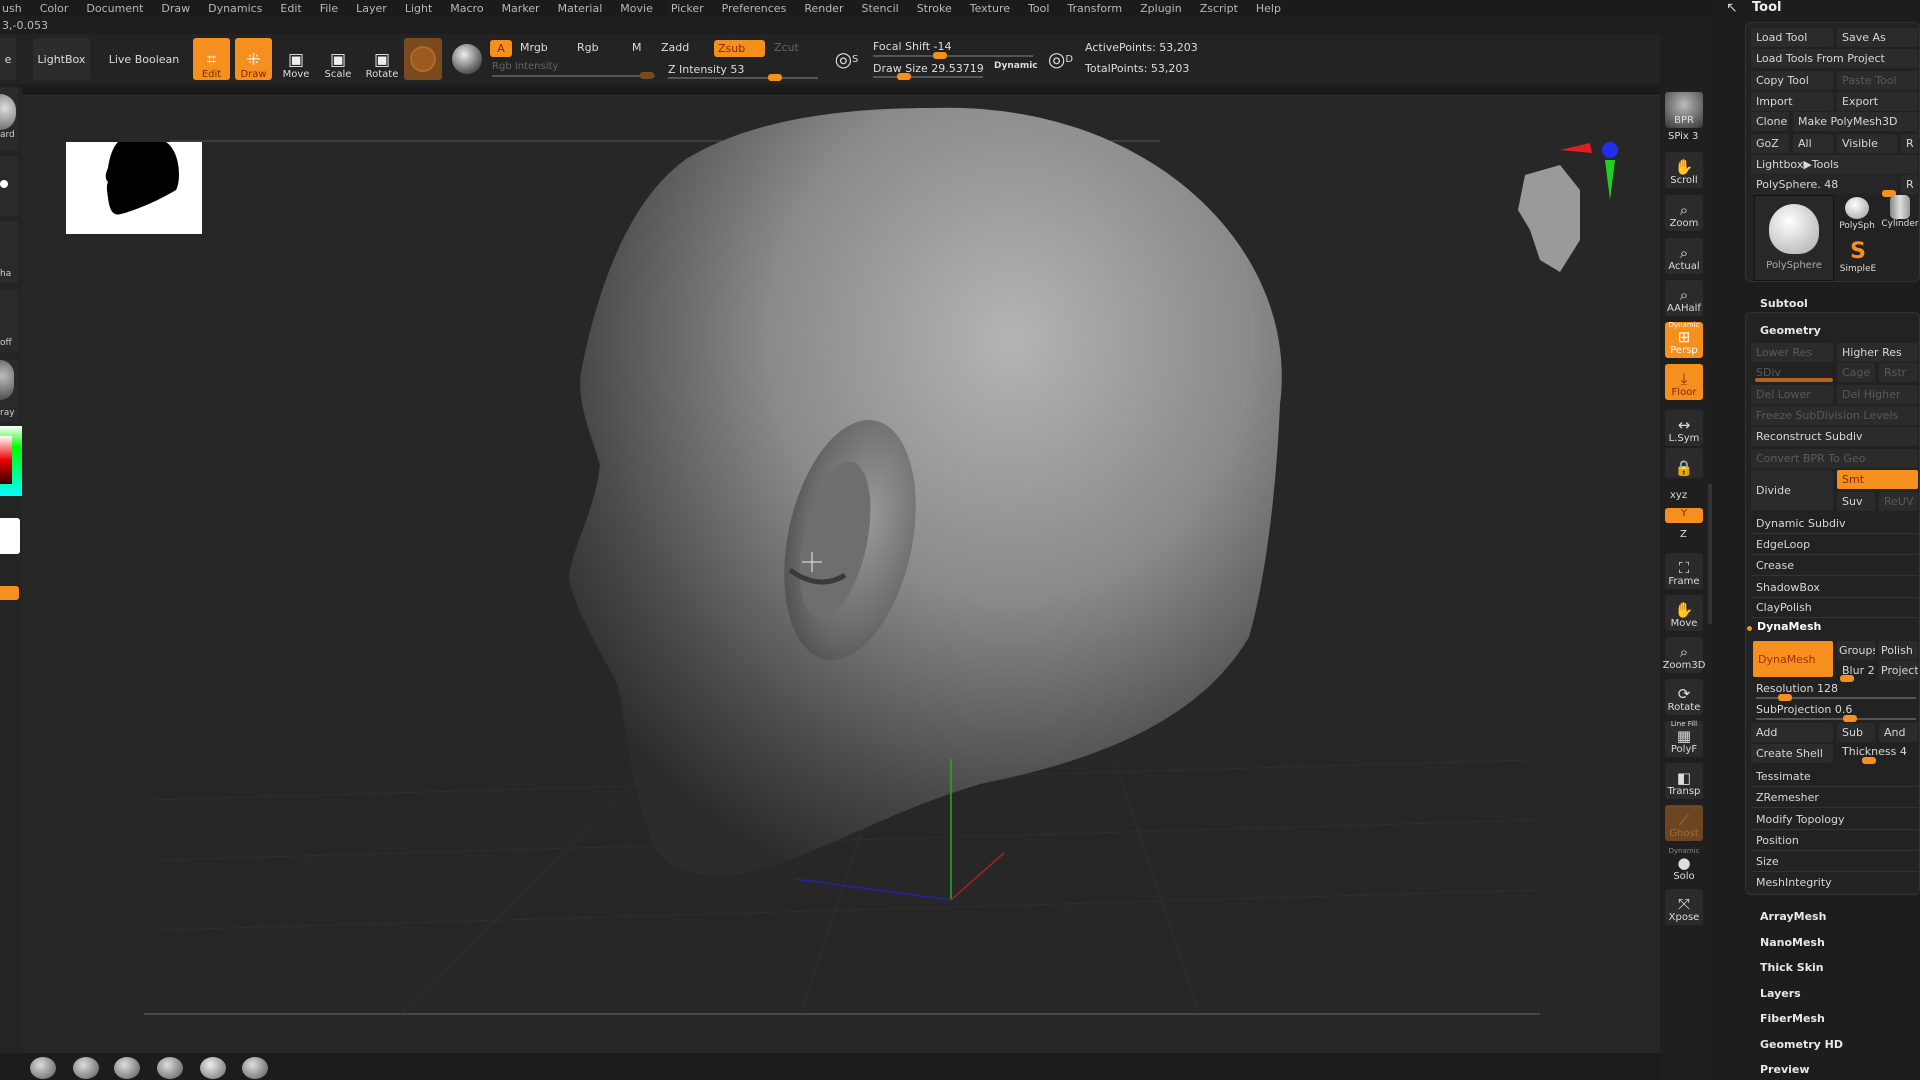 This screenshot has width=1920, height=1080. Describe the element at coordinates (1856, 650) in the screenshot. I see `groups-toggle: Groups` at that location.